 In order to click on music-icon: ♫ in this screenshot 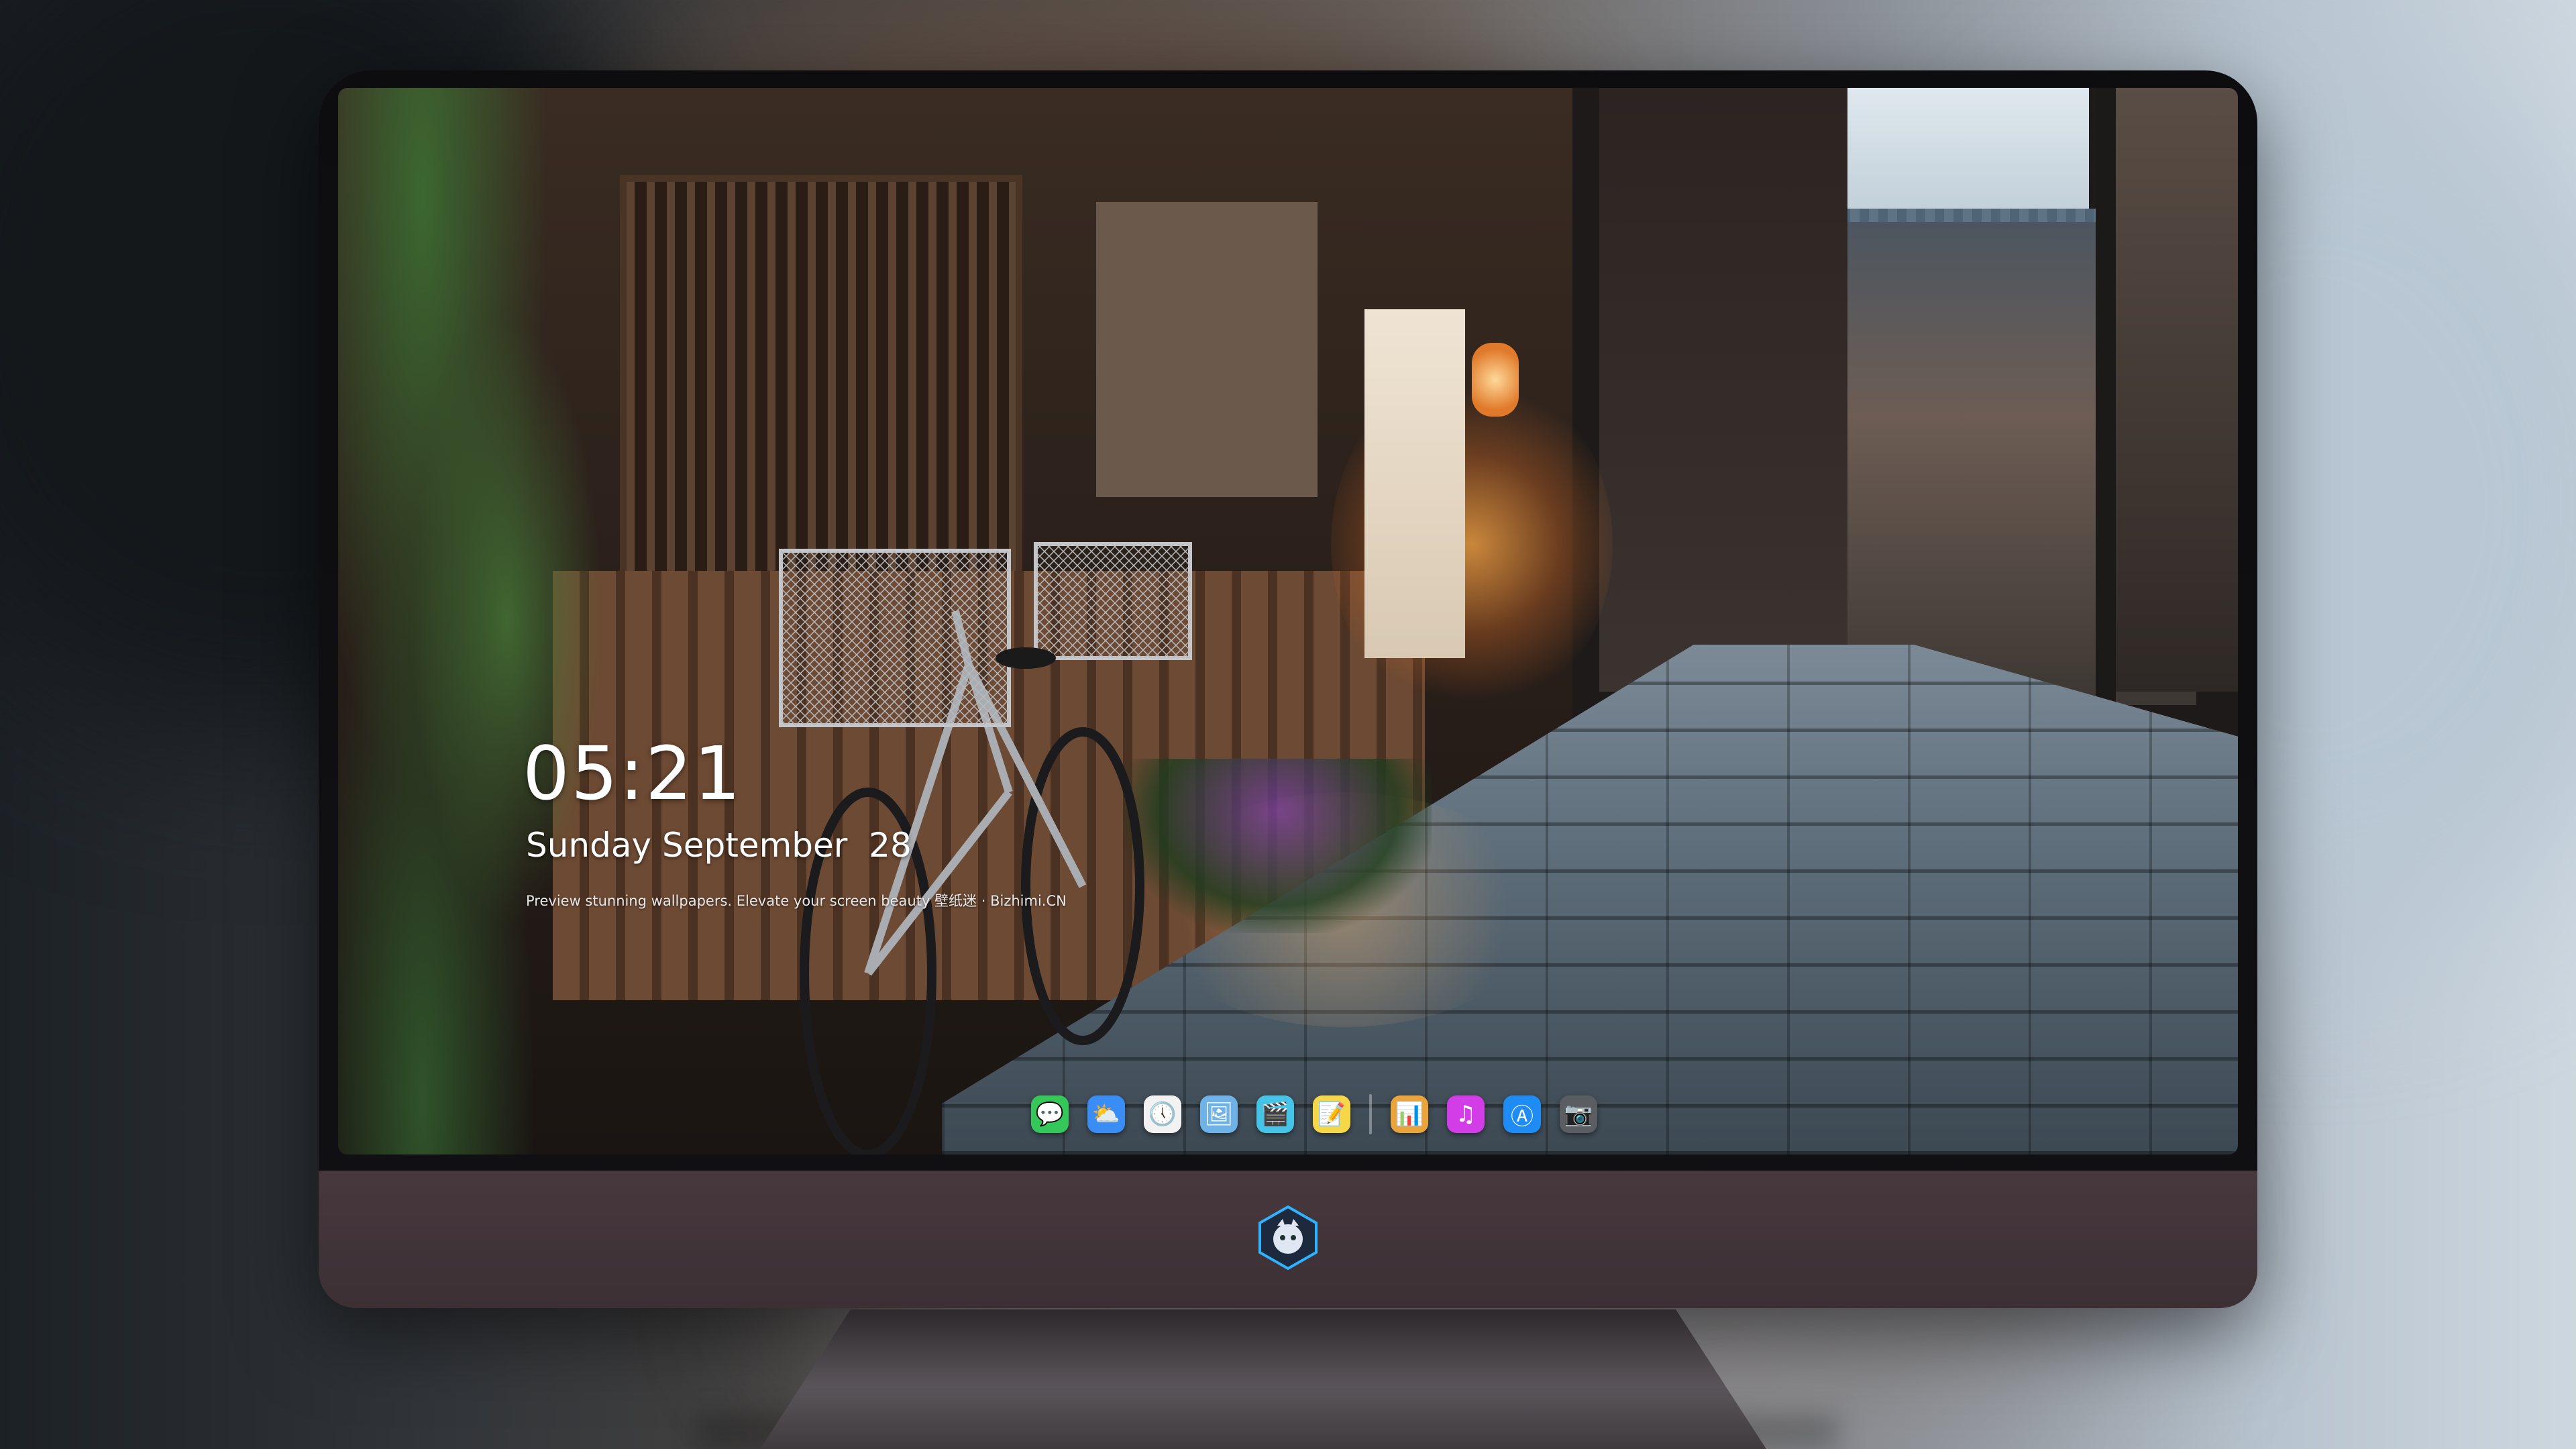, I will do `click(1466, 1114)`.